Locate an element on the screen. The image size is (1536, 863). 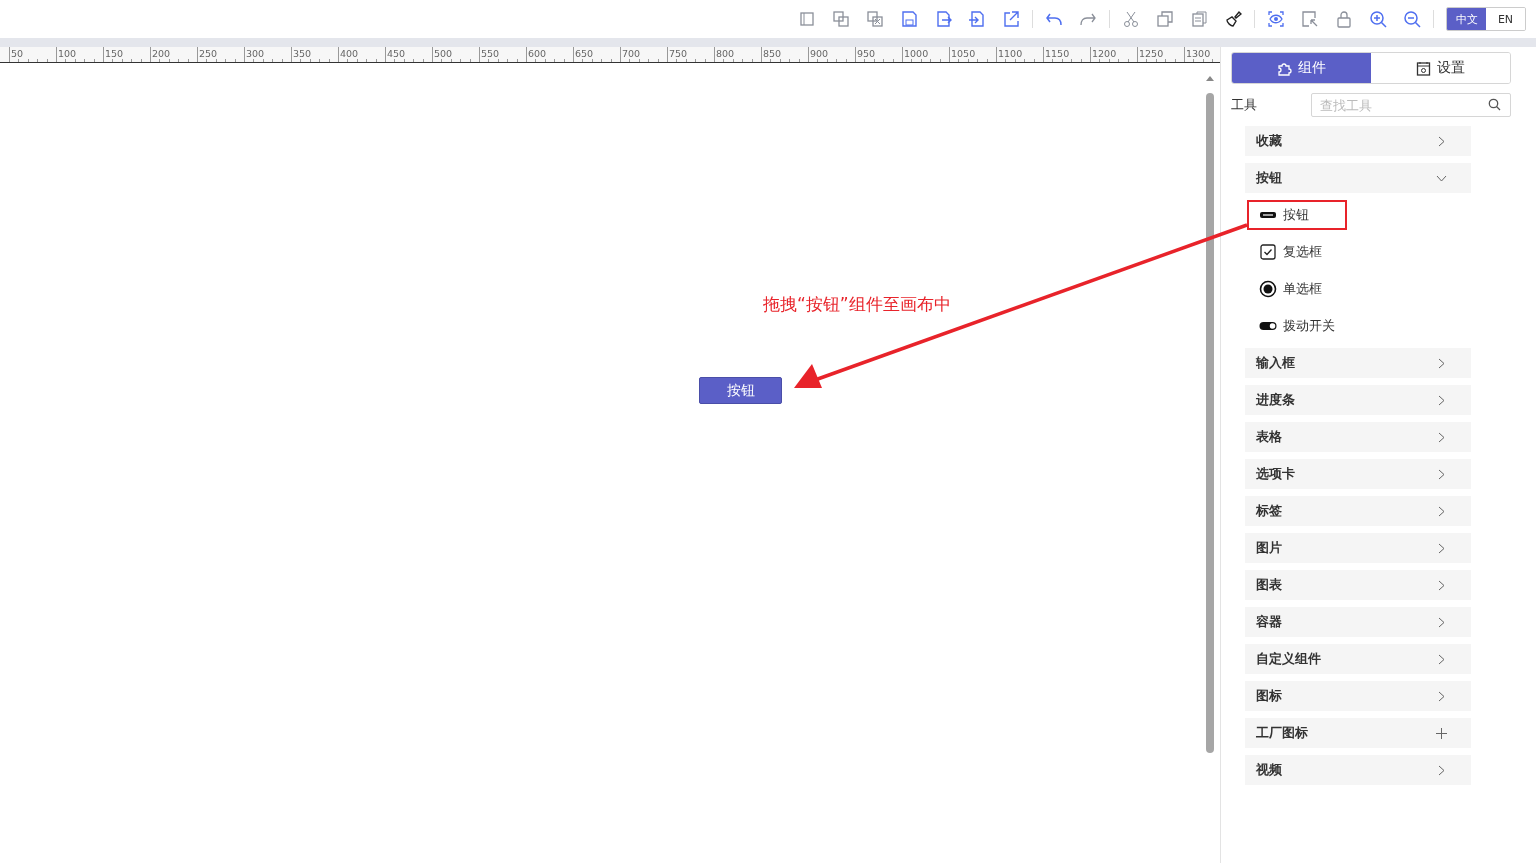
ruler-label: 1150 is located at coordinates (1057, 54).